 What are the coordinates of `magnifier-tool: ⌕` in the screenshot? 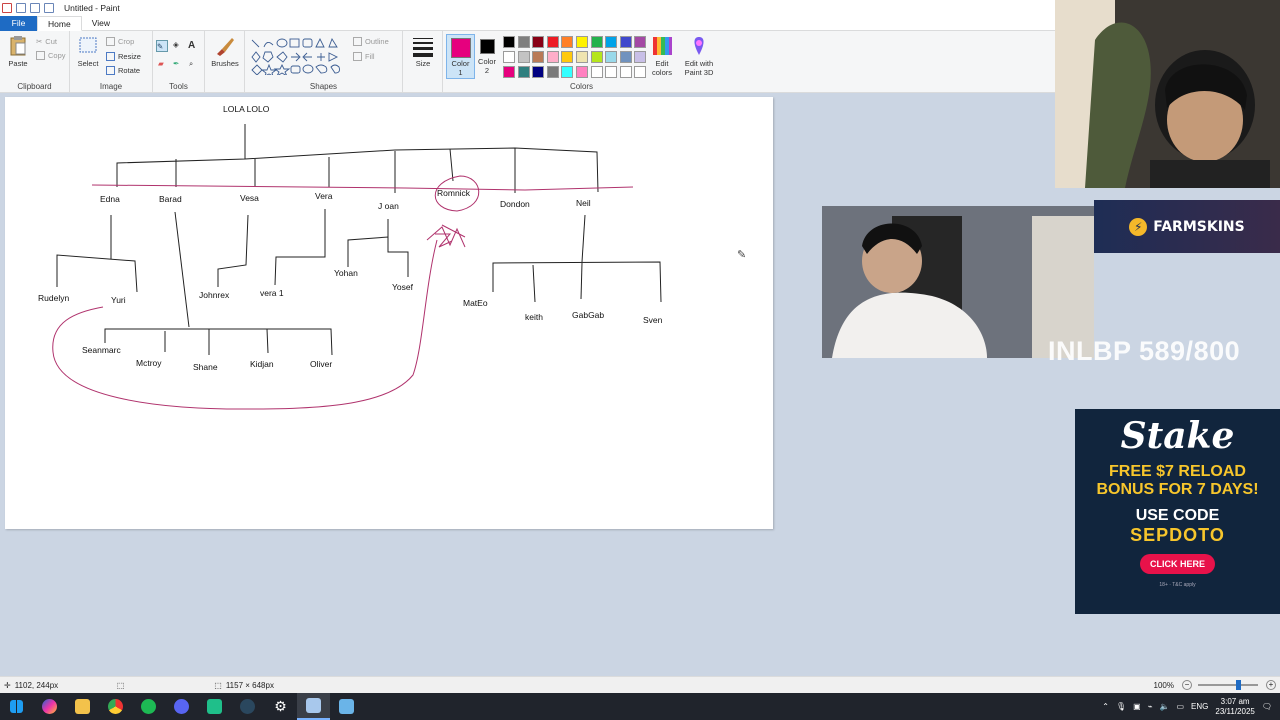 It's located at (191, 64).